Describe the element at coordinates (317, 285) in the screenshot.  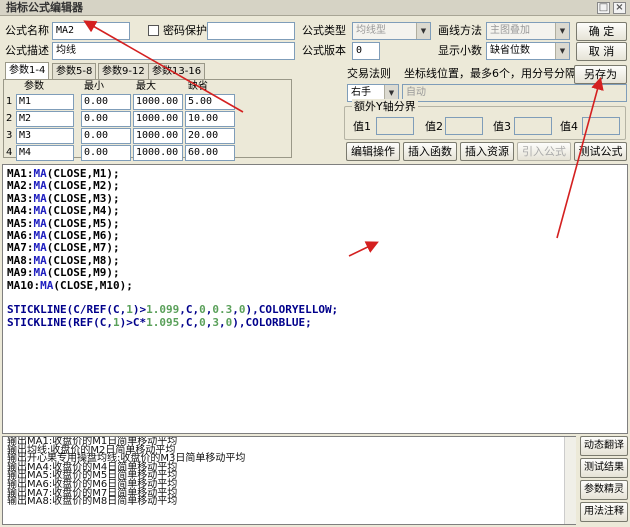
I see `code-line: MA10:MA(CLOSE,M10);` at that location.